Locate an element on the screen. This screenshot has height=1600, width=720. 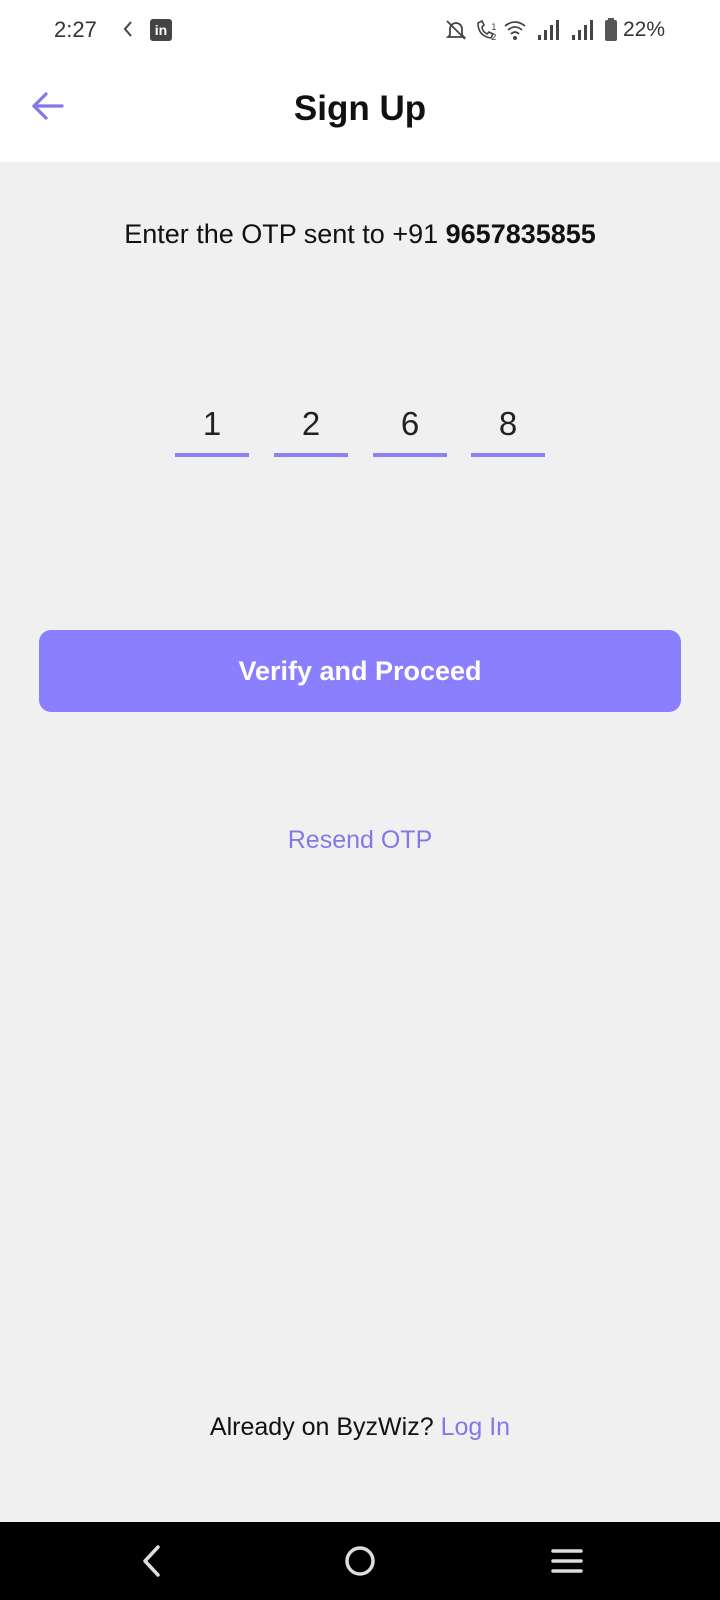
back-nav-icon is located at coordinates (152, 1561).